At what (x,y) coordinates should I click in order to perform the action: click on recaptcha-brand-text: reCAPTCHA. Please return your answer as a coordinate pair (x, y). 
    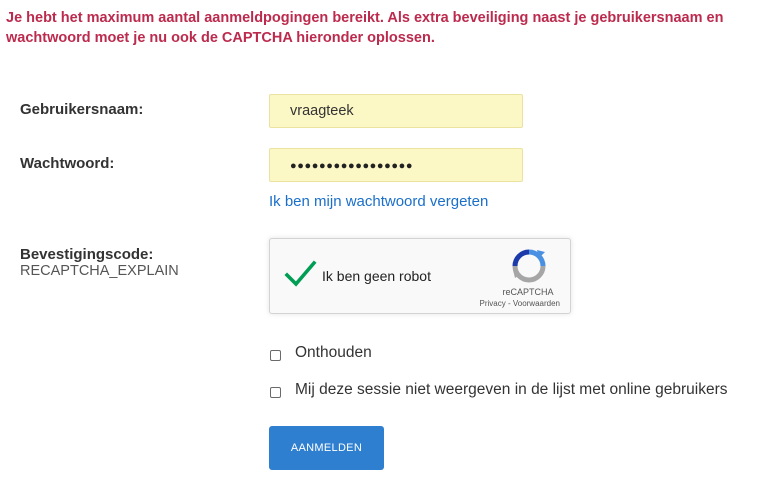
    Looking at the image, I should click on (528, 292).